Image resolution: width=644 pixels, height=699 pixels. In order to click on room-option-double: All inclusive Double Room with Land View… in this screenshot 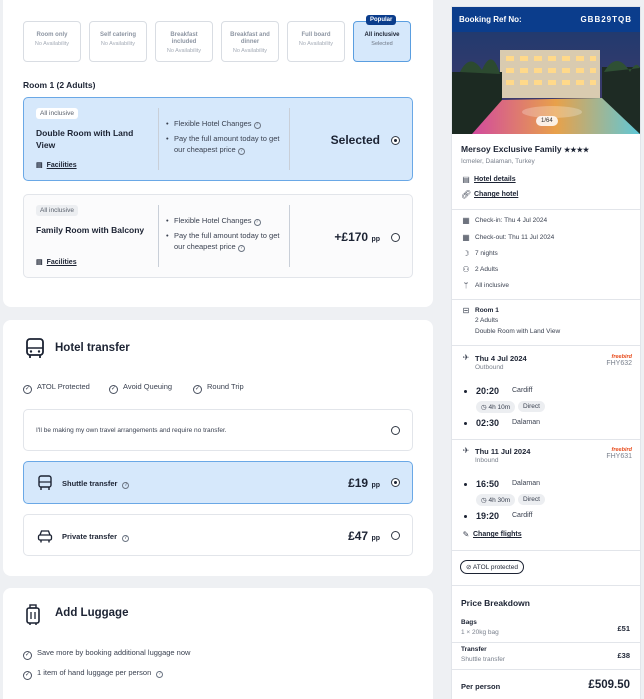, I will do `click(218, 139)`.